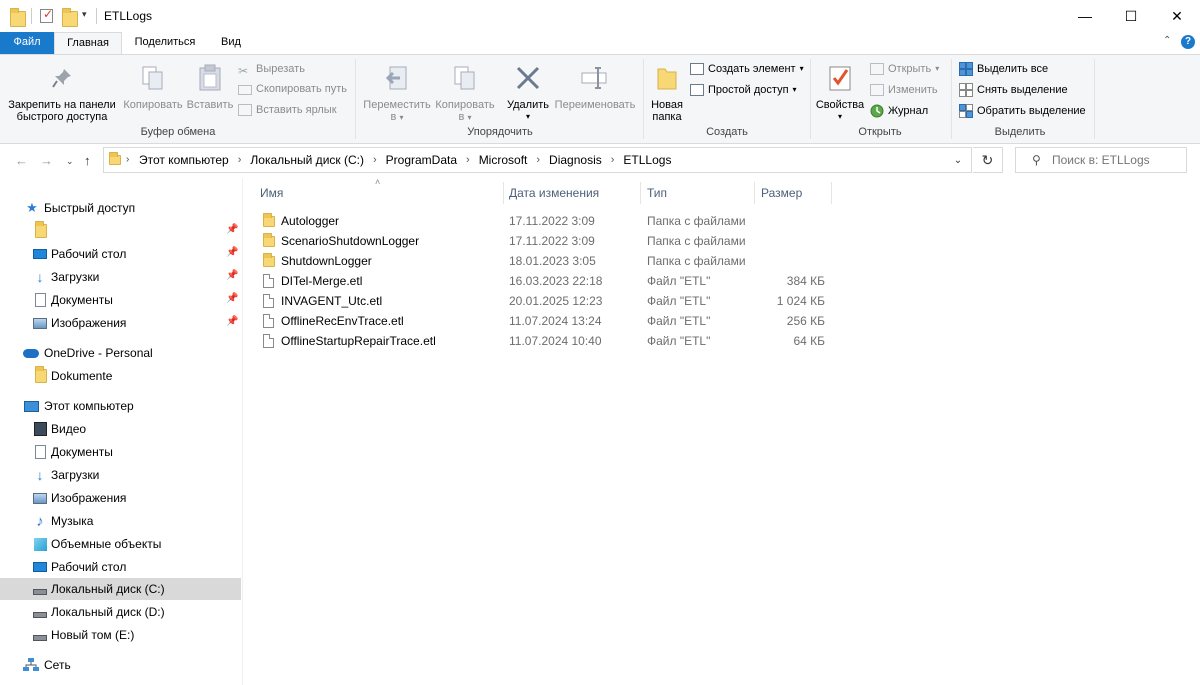  What do you see at coordinates (743, 90) in the screenshot?
I see `easy-access-button: Простой доступ ▾` at bounding box center [743, 90].